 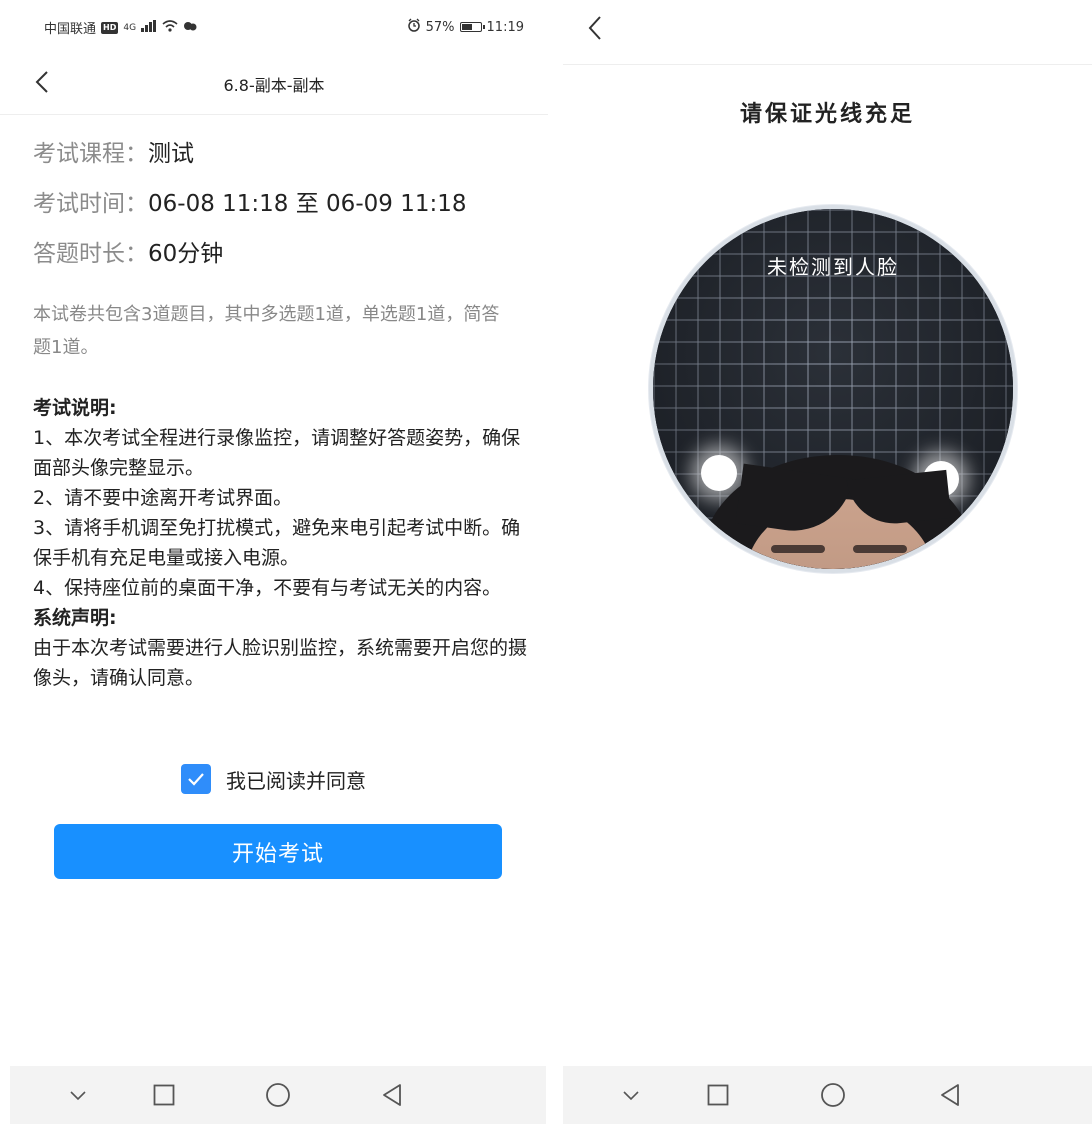 What do you see at coordinates (190, 28) in the screenshot?
I see `notification-icon` at bounding box center [190, 28].